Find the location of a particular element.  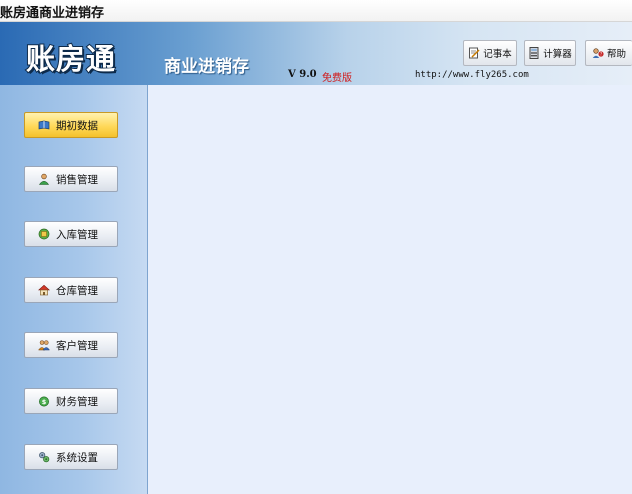

sidebar-item-label: 客户管理 is located at coordinates (77, 345).